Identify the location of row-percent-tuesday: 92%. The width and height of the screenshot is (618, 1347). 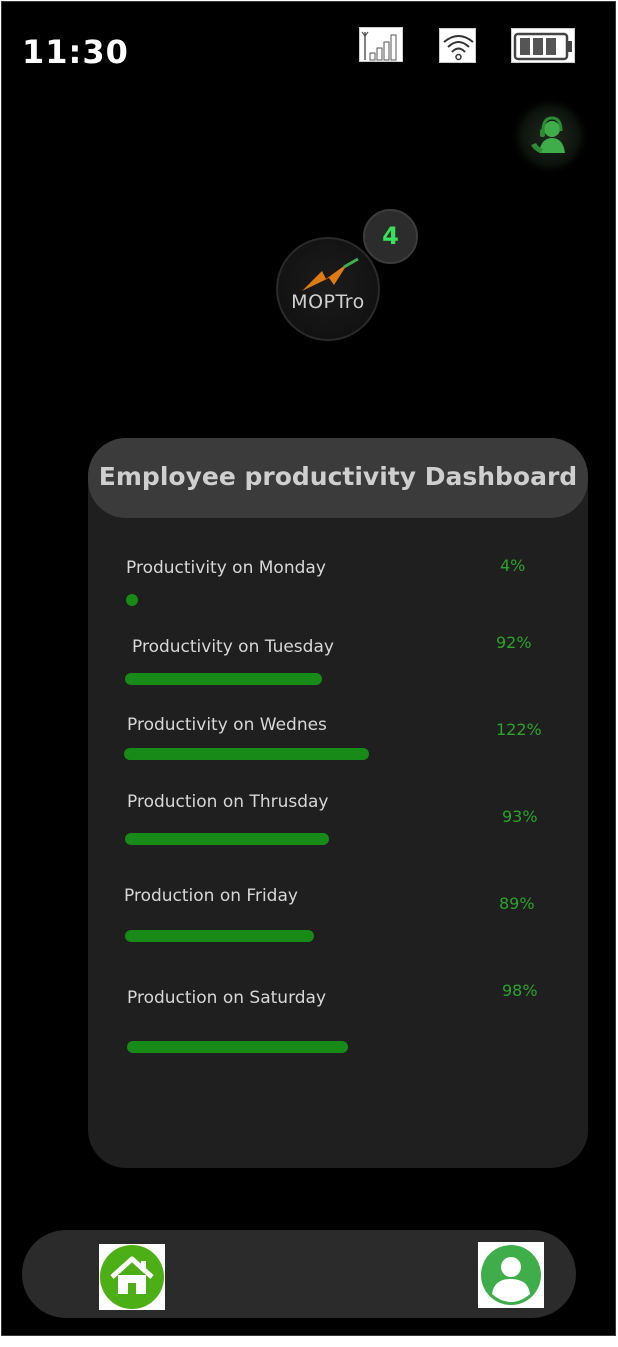
(514, 642).